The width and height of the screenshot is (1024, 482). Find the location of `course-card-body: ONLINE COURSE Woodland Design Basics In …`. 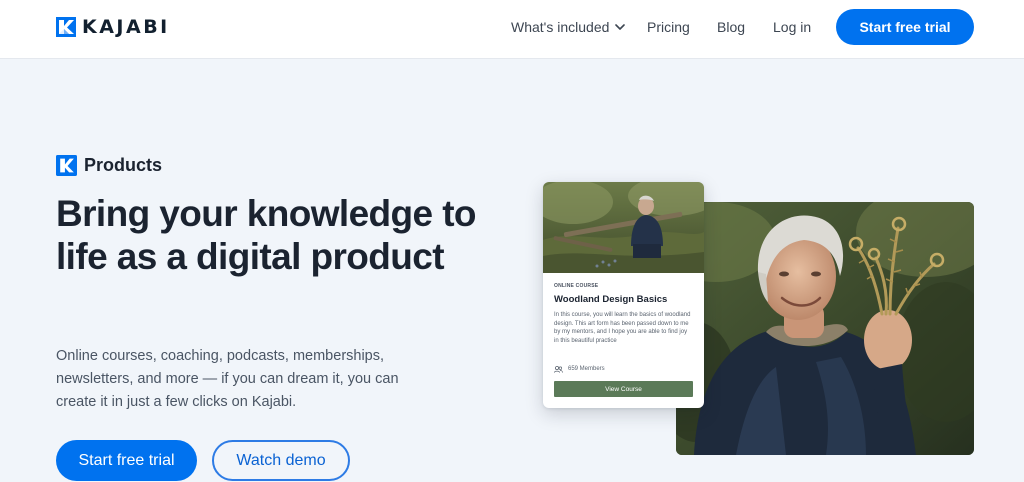

course-card-body: ONLINE COURSE Woodland Design Basics In … is located at coordinates (624, 314).